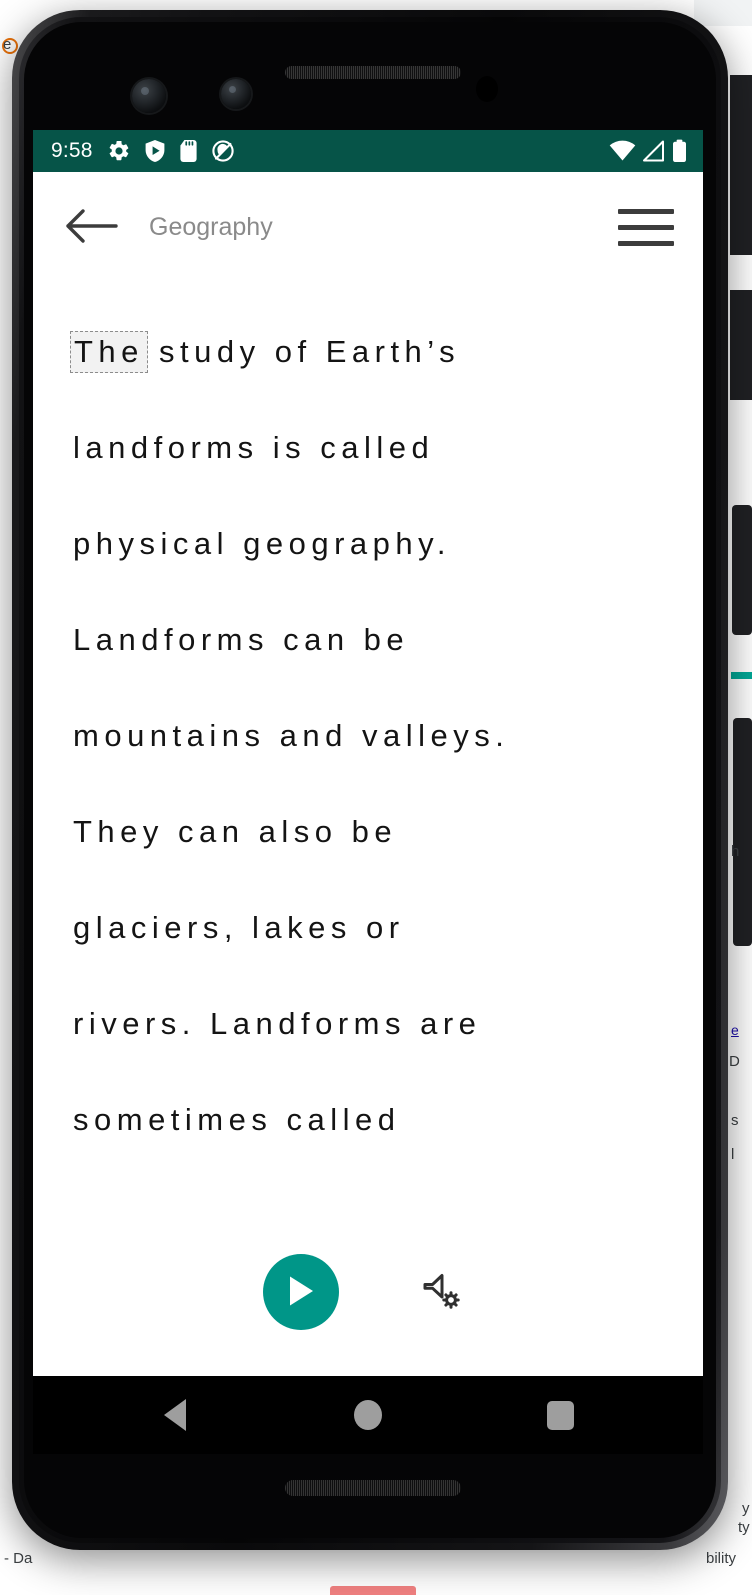 Image resolution: width=752 pixels, height=1595 pixels. I want to click on passage-line: mountains and valleys., so click(291, 735).